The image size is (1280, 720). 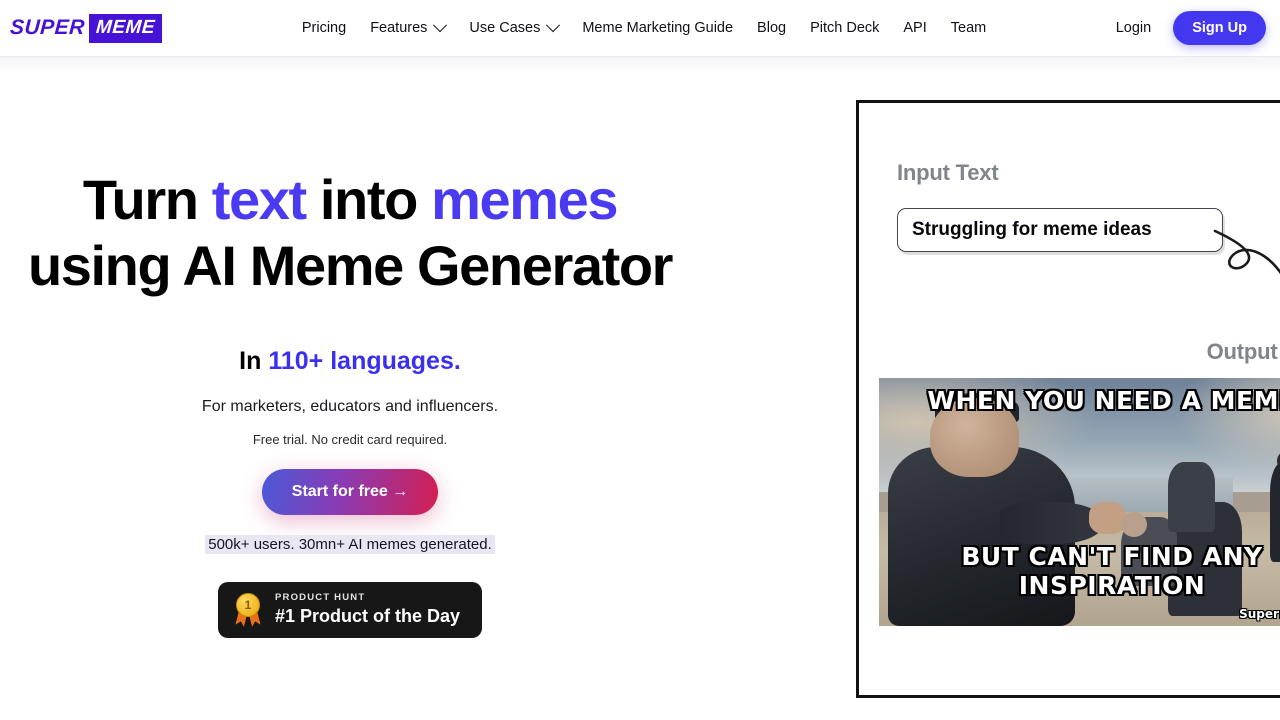 What do you see at coordinates (1103, 400) in the screenshot?
I see `meme-top-text: WHEN YOU NEED A MEME` at bounding box center [1103, 400].